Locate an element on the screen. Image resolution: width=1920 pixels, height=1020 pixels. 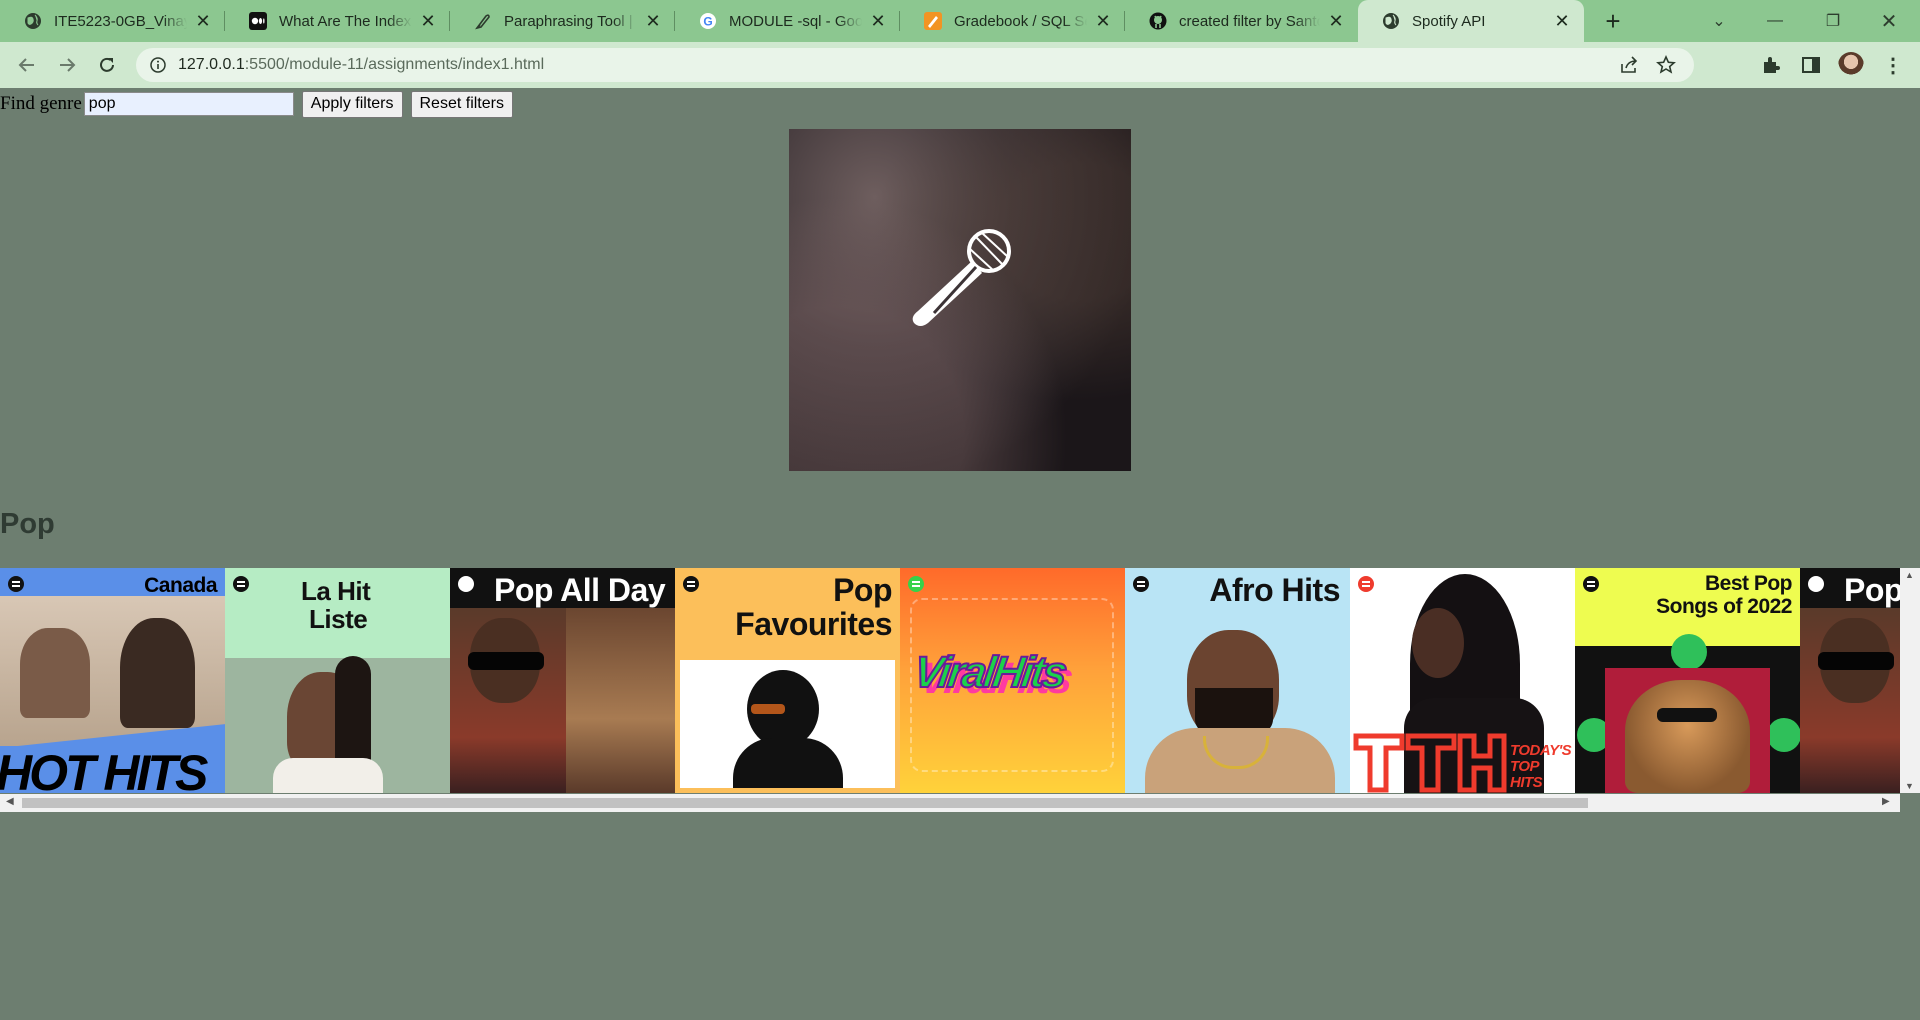
github-icon is located at coordinates (1158, 21).